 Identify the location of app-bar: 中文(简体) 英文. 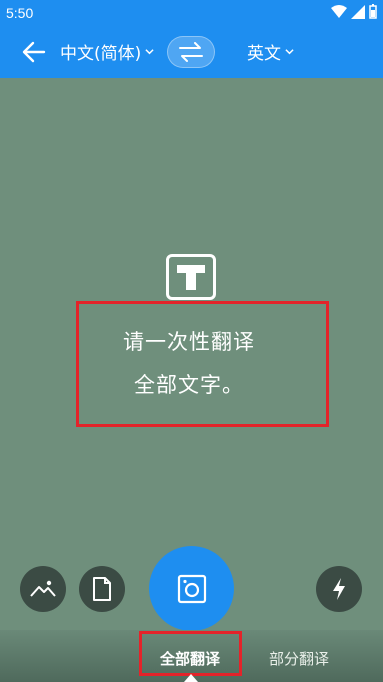
(191, 52).